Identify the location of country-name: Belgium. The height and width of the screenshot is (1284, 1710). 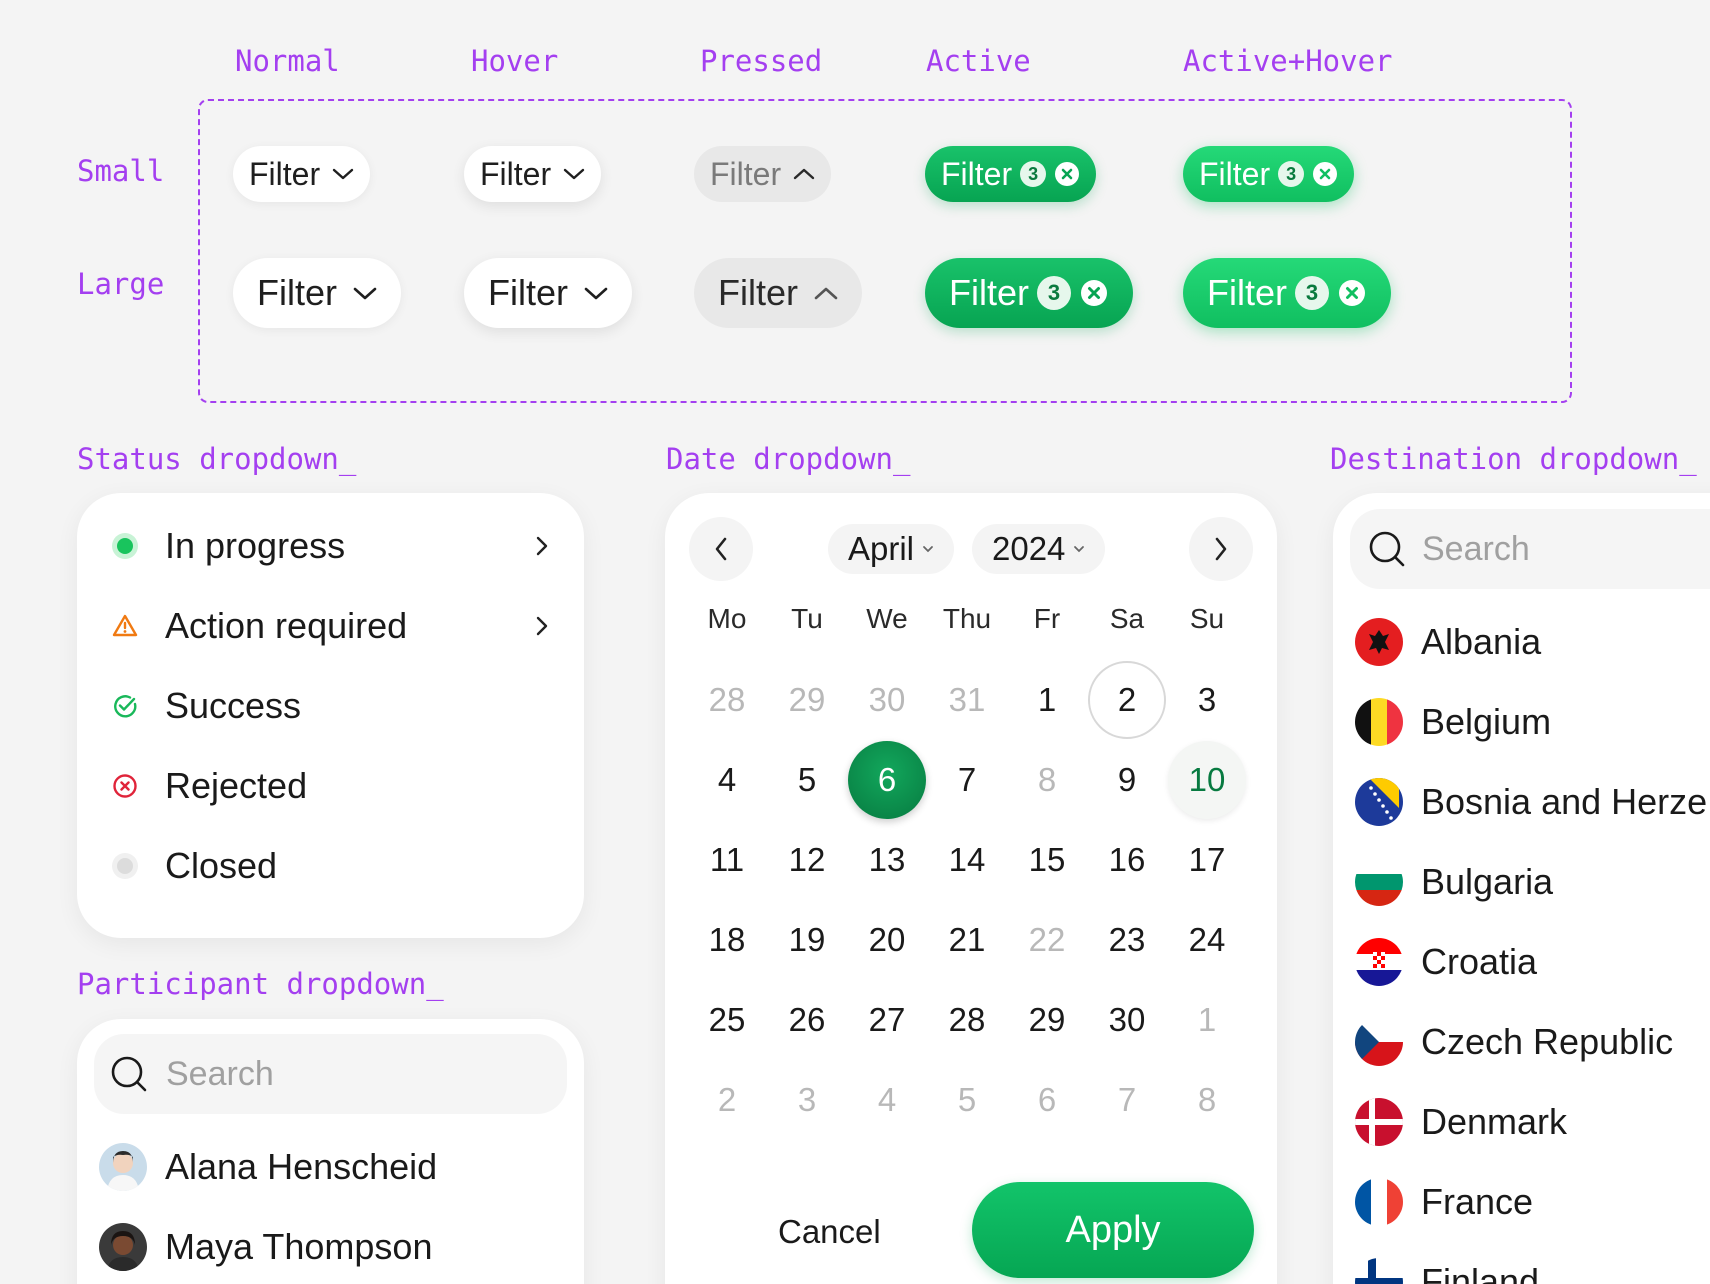
(1486, 721).